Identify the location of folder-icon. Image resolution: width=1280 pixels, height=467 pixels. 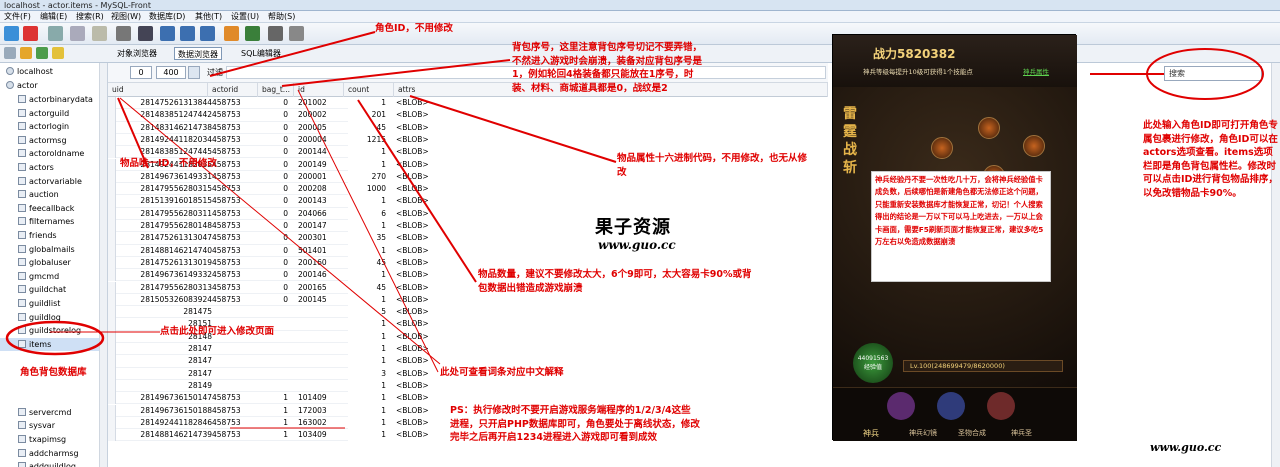
(26, 53).